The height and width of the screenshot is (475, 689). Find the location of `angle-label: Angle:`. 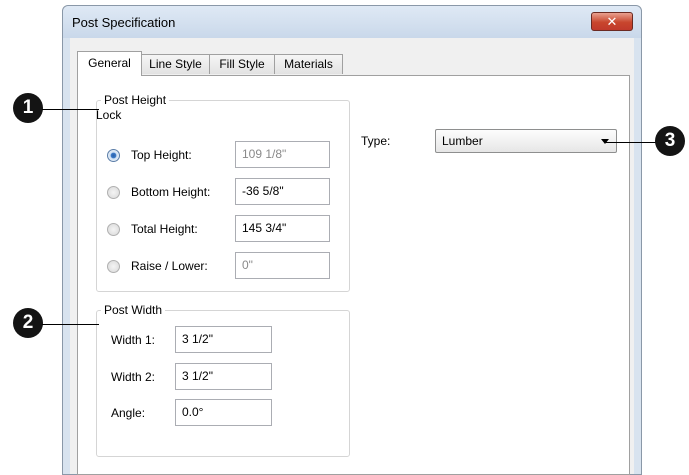

angle-label: Angle: is located at coordinates (128, 413).